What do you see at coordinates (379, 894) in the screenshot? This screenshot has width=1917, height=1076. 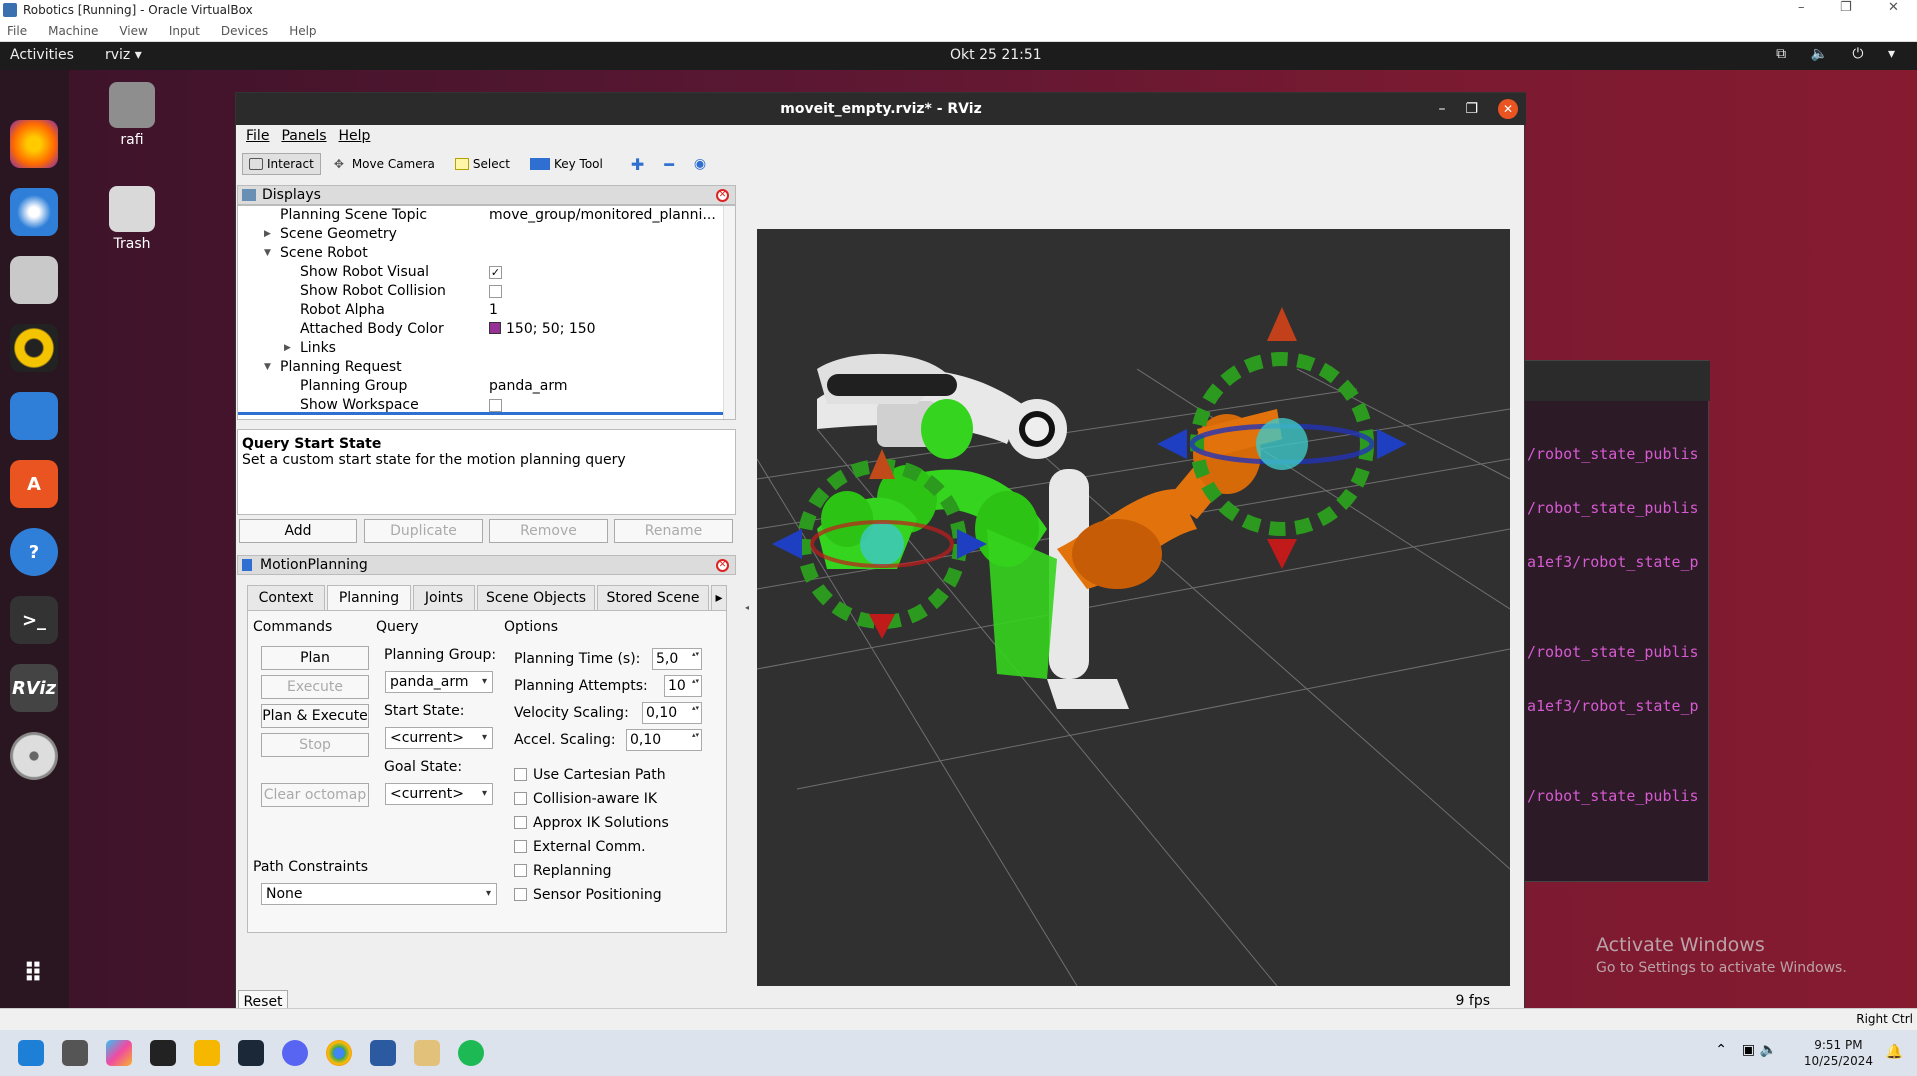 I see `path-constraints-select: None` at bounding box center [379, 894].